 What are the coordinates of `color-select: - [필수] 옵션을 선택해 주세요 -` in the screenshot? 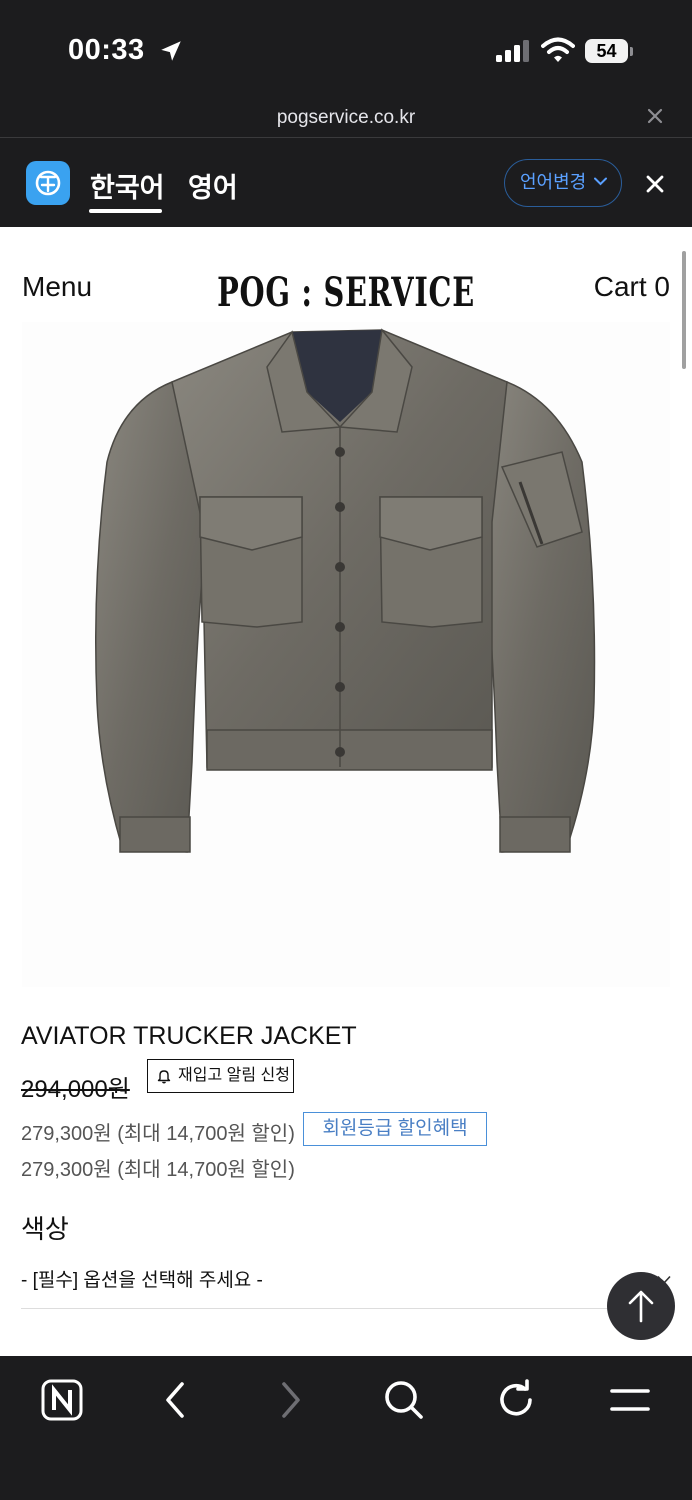 It's located at (346, 1287).